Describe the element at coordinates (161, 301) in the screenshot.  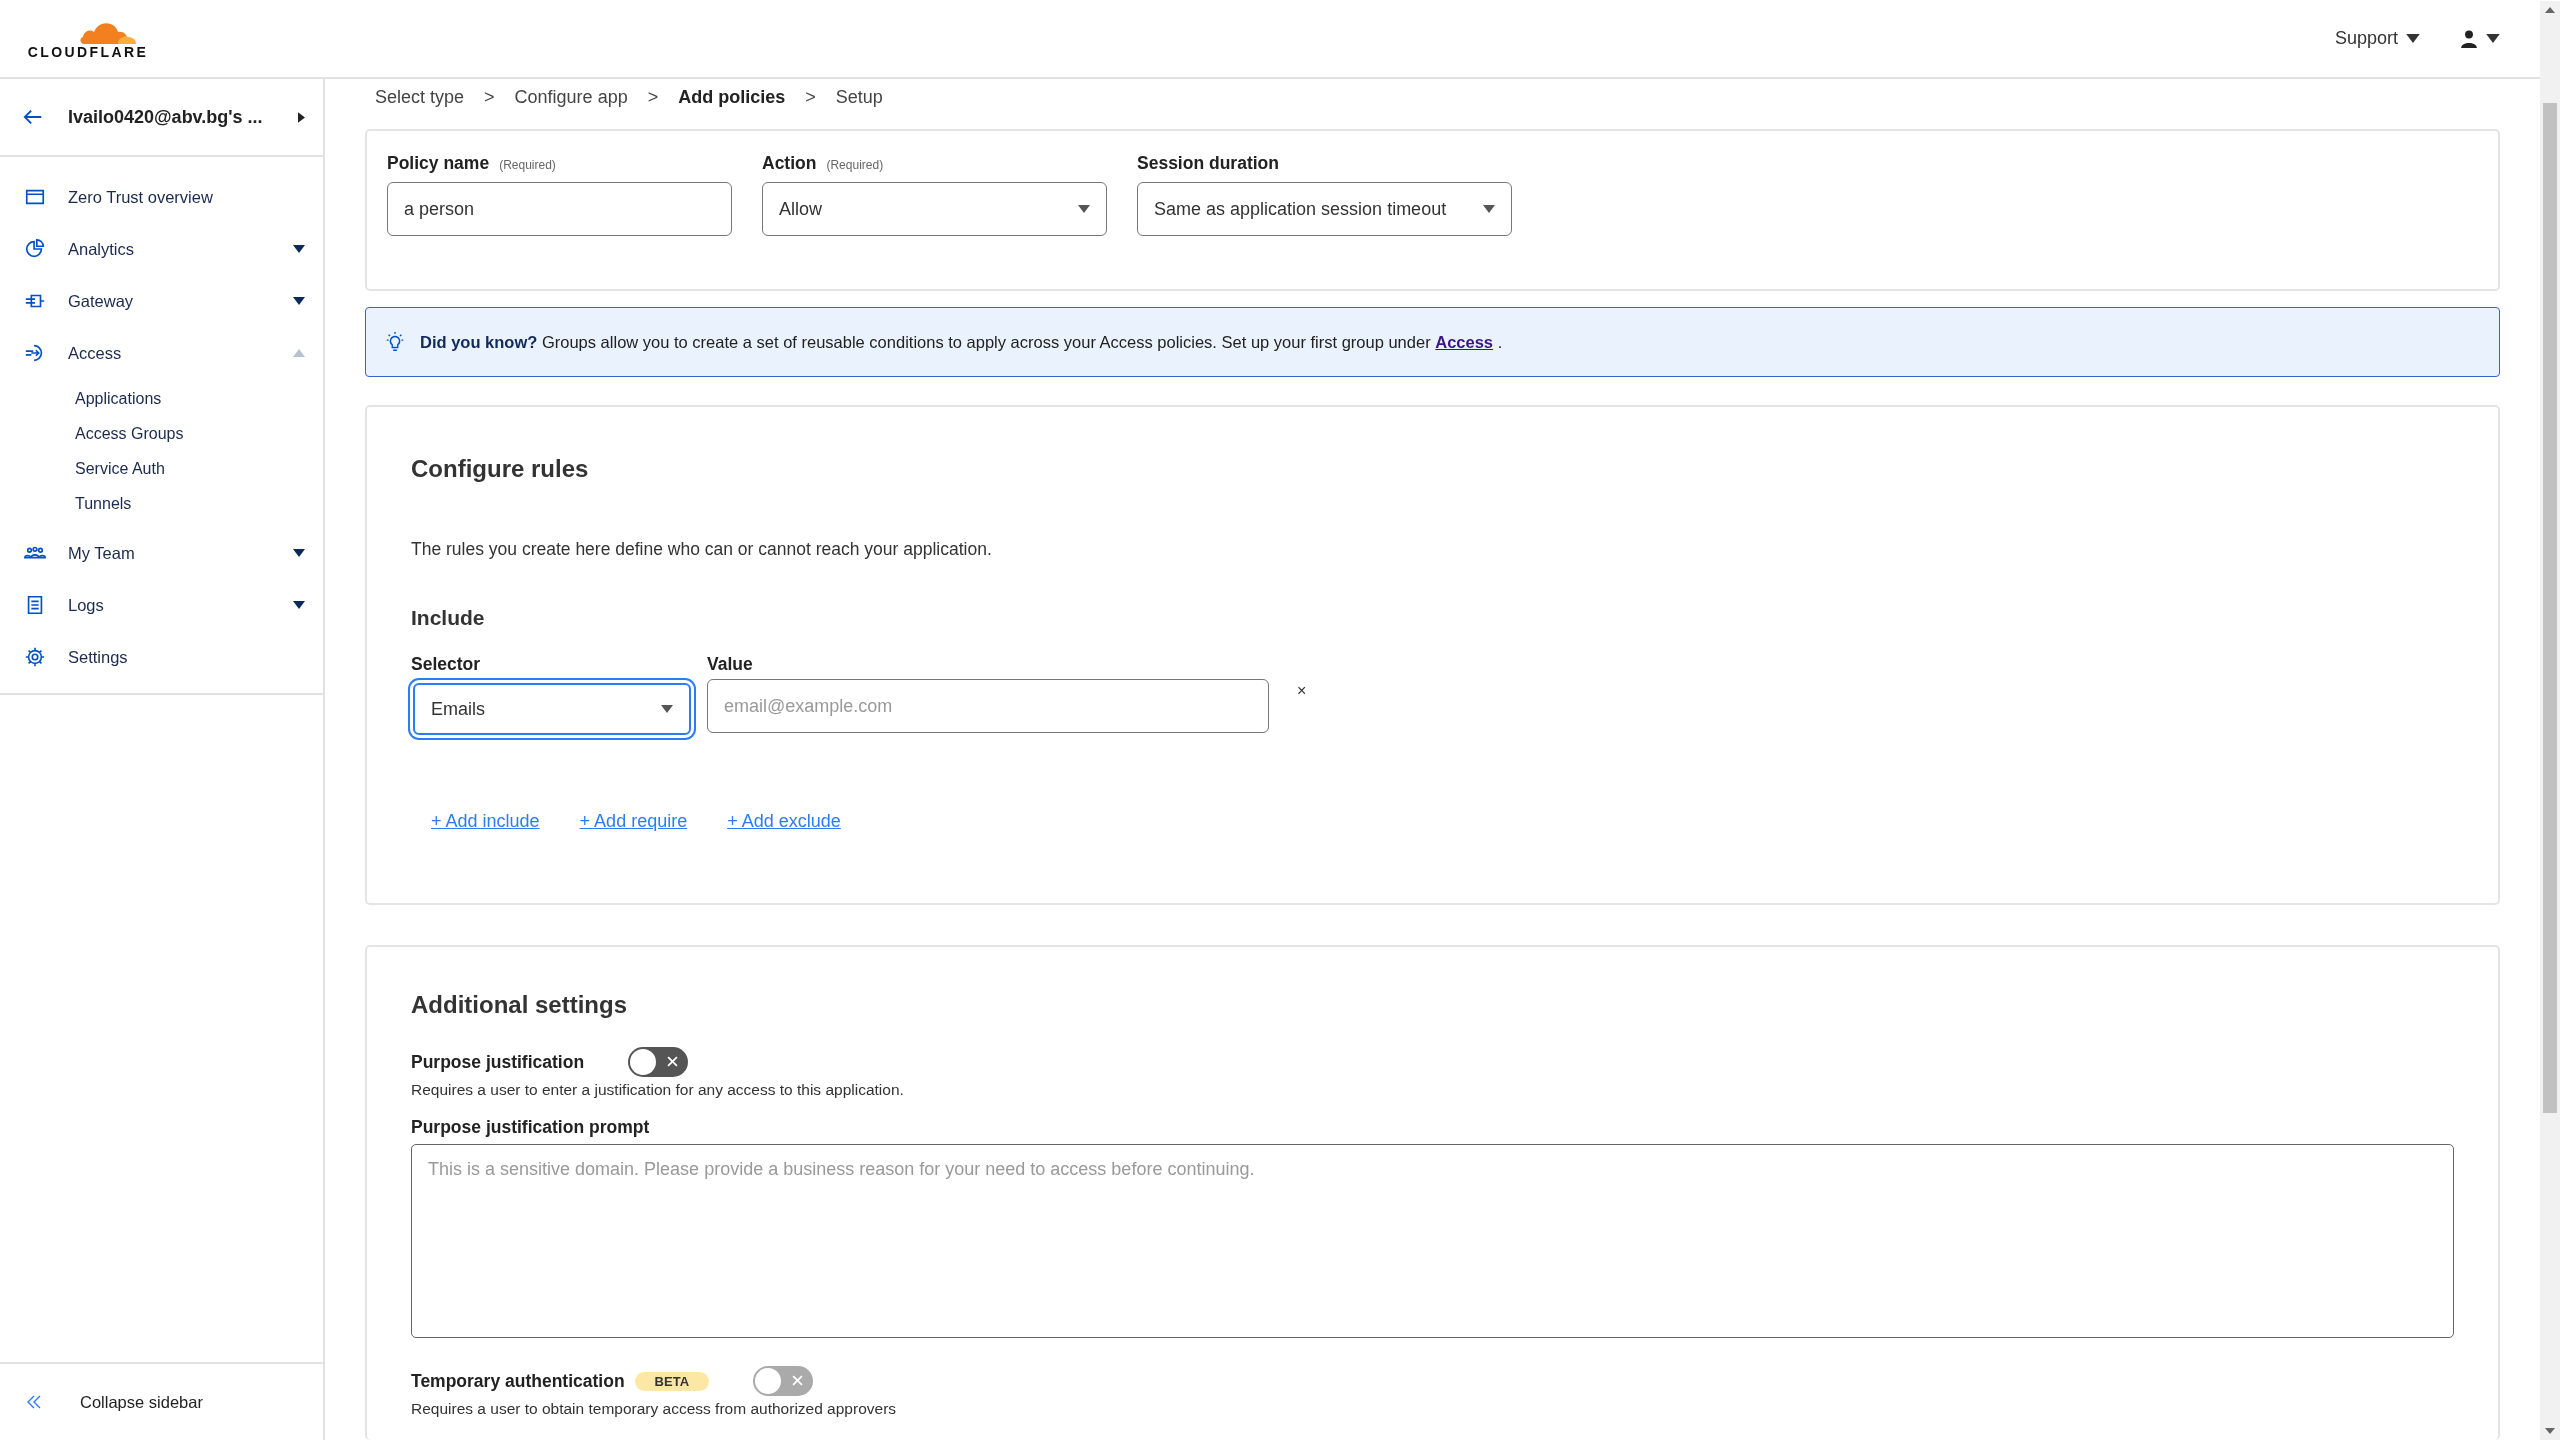
I see `nav-item: Gateway` at that location.